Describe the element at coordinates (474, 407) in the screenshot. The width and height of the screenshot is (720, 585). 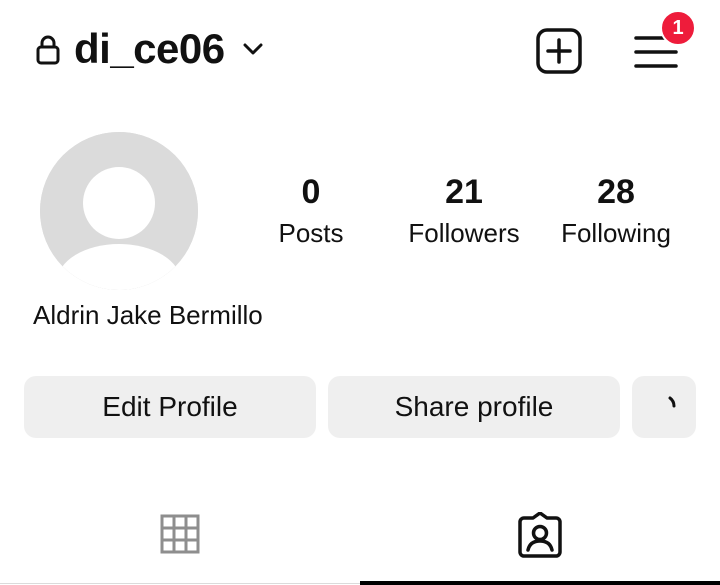
I see `share-profile-button: Share profile` at that location.